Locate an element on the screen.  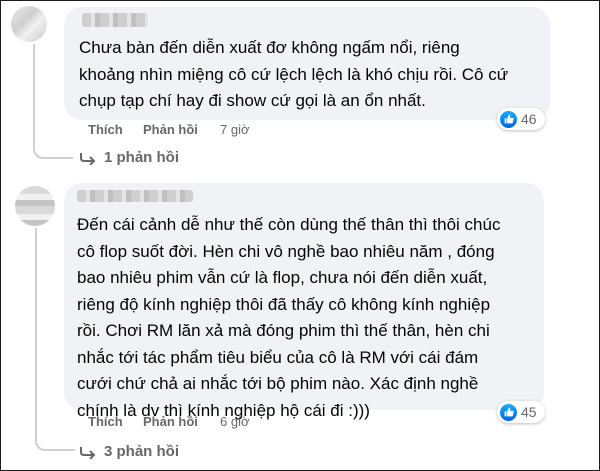
view-replies-link: 1 phản hồi is located at coordinates (129, 157).